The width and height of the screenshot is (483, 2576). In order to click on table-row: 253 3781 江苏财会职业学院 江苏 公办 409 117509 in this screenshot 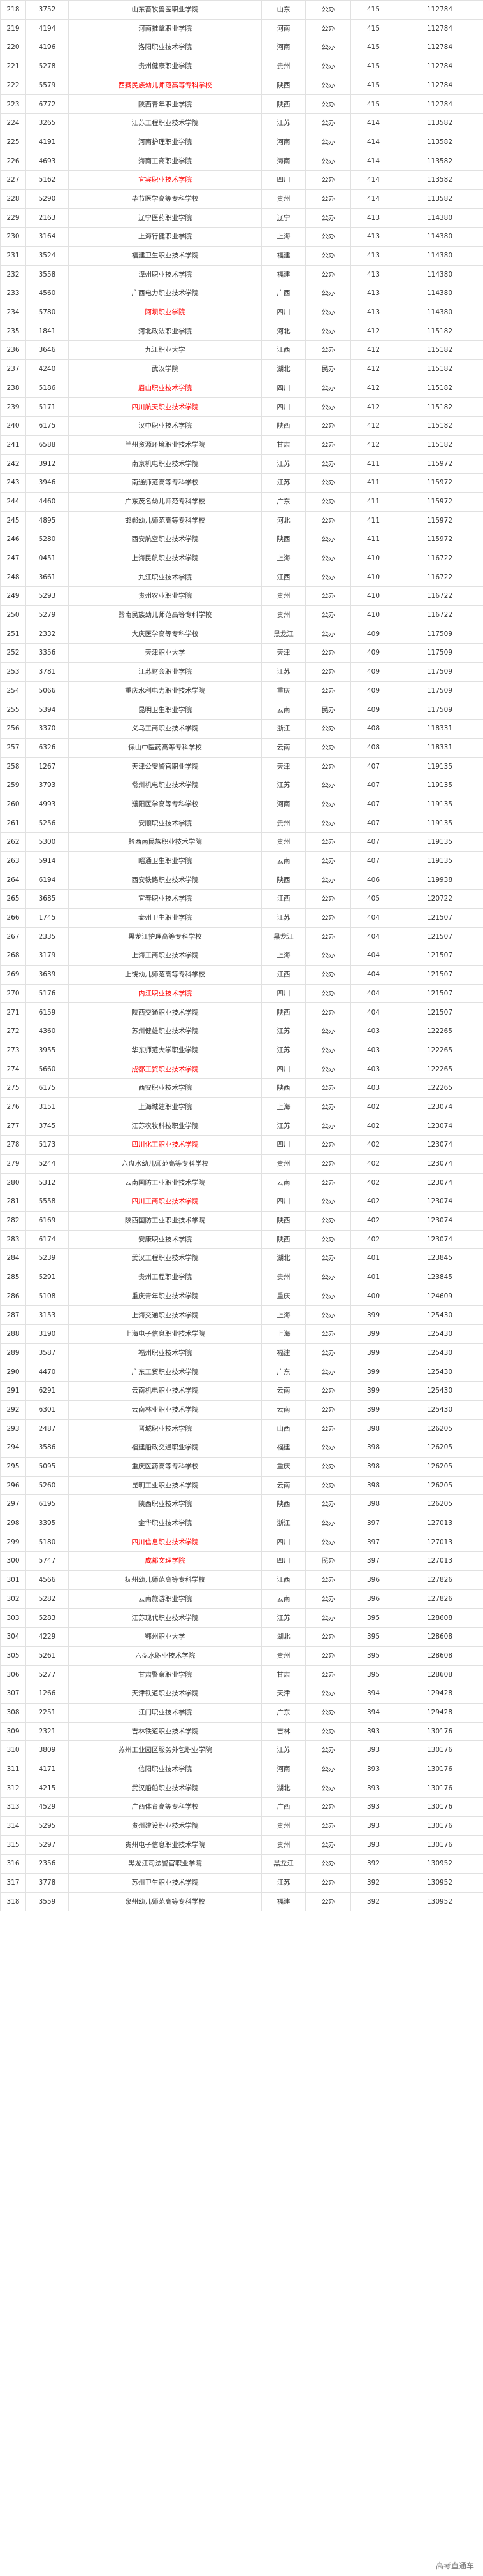, I will do `click(242, 672)`.